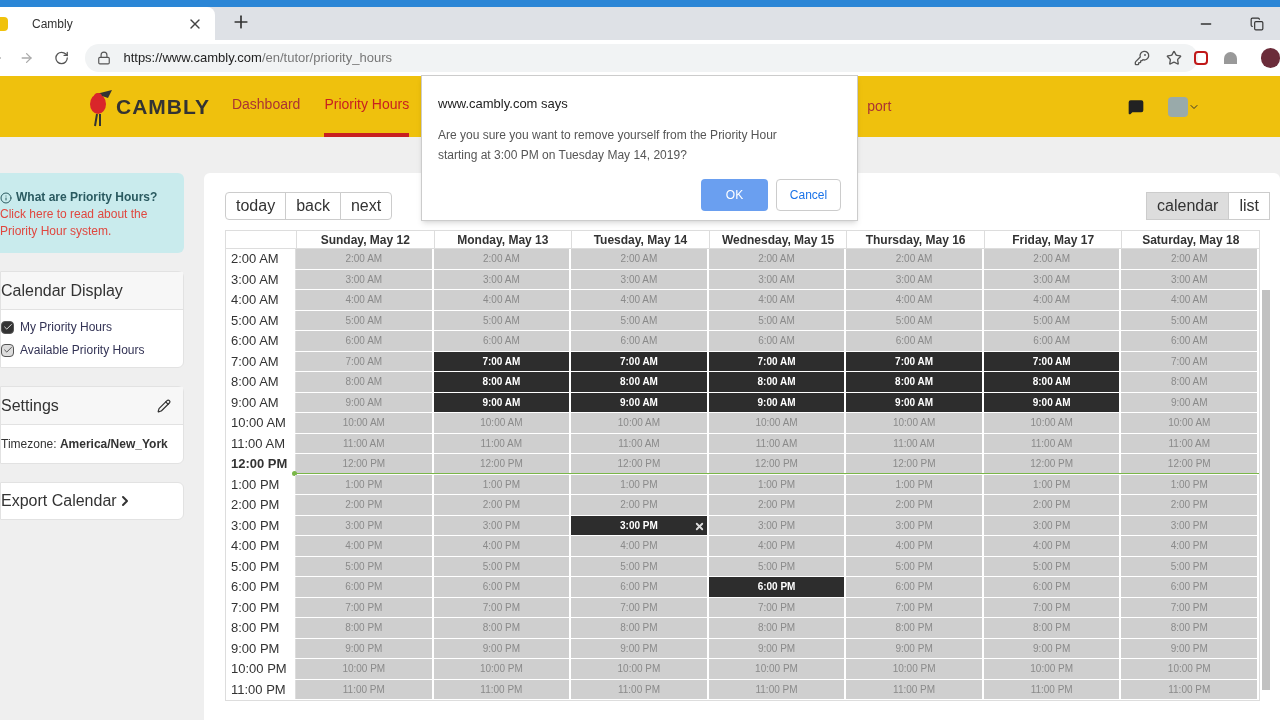  I want to click on nav-link: Priority Hours, so click(367, 106).